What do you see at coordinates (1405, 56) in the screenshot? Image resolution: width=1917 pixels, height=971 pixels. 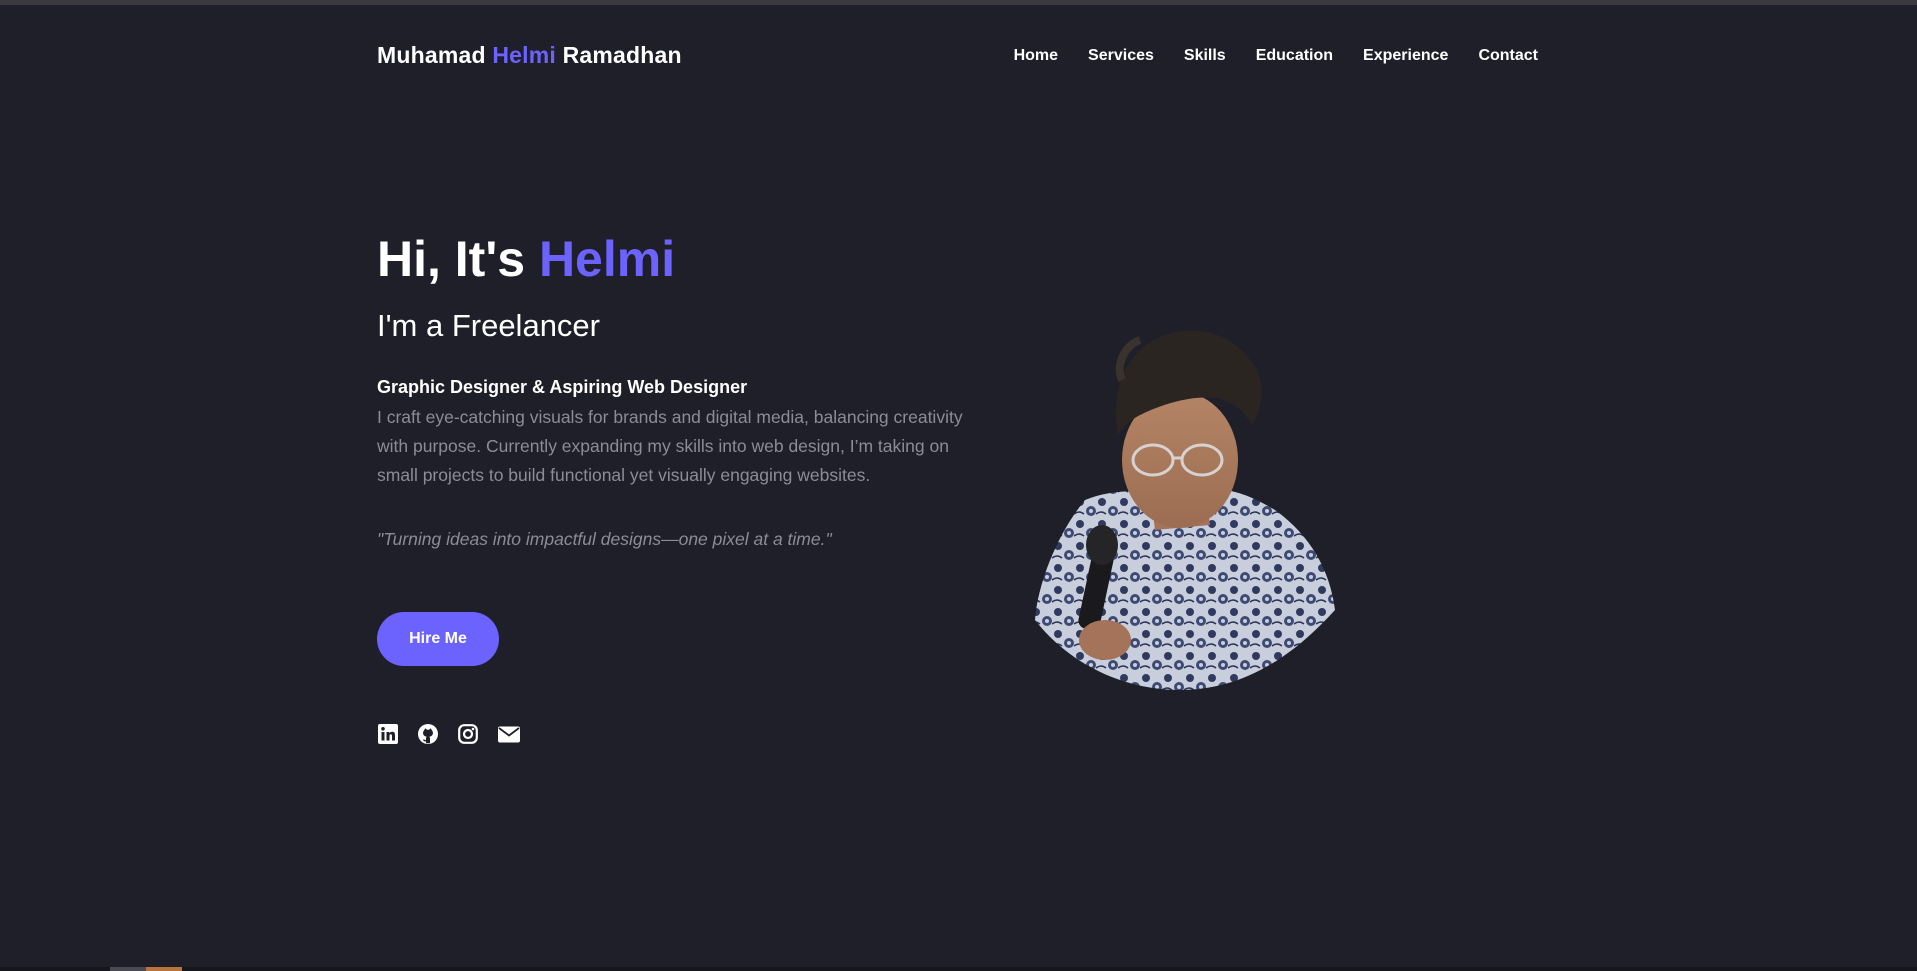 I see `nav-experience: Experience` at bounding box center [1405, 56].